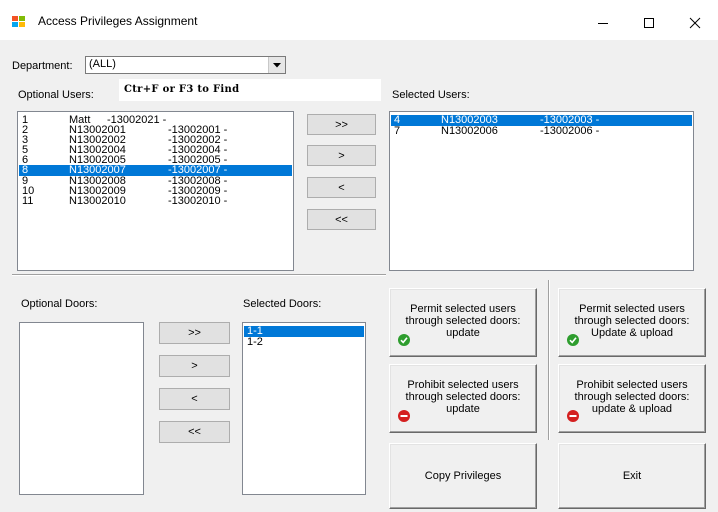 The image size is (718, 512). I want to click on exit-button: Exit, so click(632, 476).